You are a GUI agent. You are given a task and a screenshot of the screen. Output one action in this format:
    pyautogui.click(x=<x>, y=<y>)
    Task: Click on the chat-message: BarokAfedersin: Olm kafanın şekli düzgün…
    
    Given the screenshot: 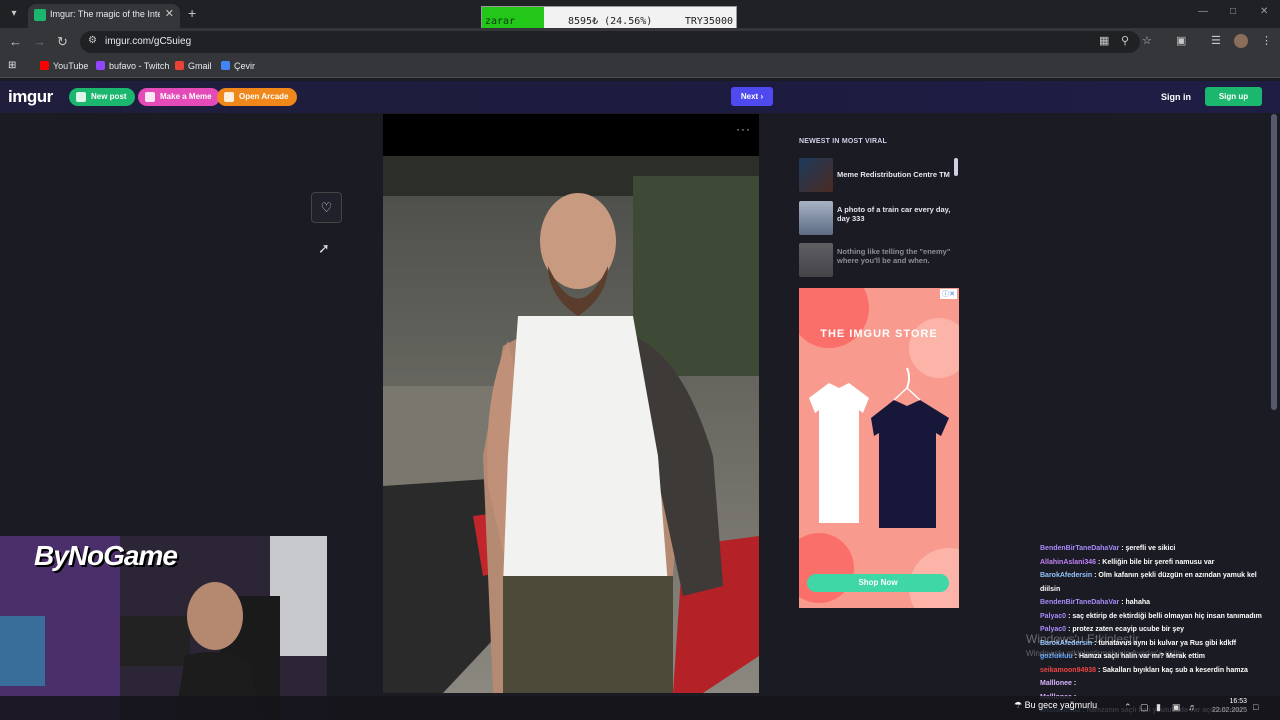 What is the action you would take?
    pyautogui.click(x=1158, y=582)
    